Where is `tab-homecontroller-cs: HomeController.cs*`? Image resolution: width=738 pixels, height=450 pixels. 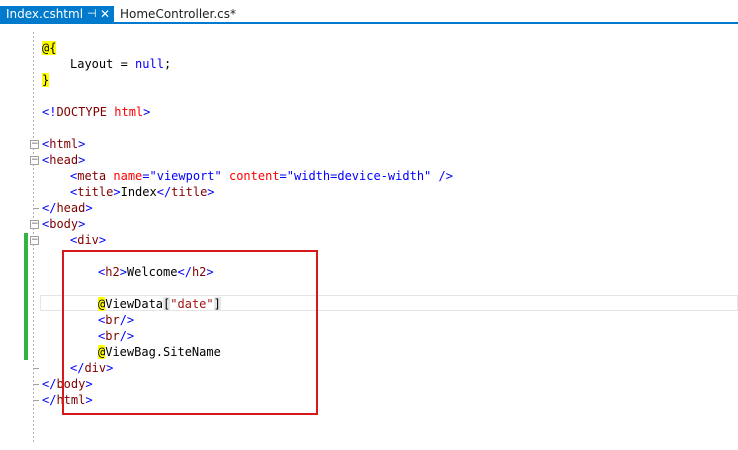 tab-homecontroller-cs: HomeController.cs* is located at coordinates (177, 14).